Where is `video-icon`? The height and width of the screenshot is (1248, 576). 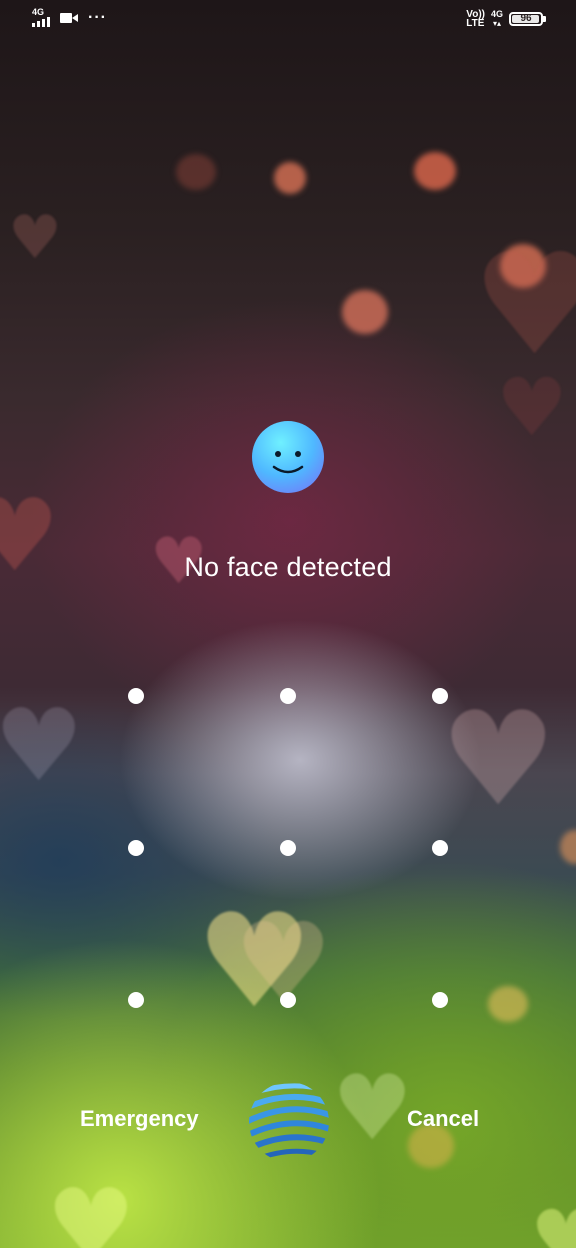 video-icon is located at coordinates (69, 18).